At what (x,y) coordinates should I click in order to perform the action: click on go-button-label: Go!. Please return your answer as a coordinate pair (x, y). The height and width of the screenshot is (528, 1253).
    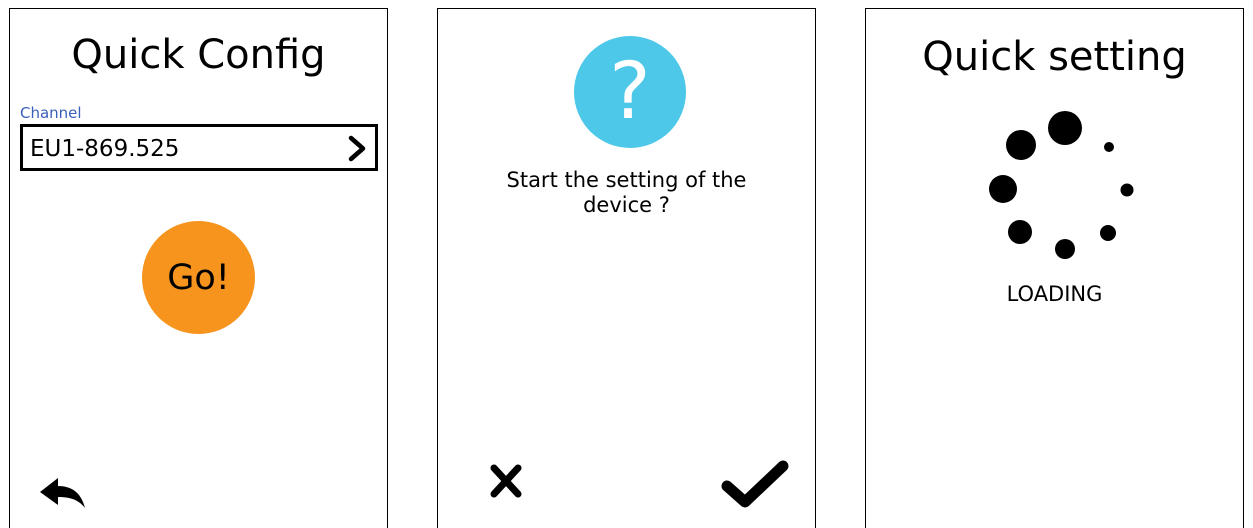
    Looking at the image, I should click on (198, 277).